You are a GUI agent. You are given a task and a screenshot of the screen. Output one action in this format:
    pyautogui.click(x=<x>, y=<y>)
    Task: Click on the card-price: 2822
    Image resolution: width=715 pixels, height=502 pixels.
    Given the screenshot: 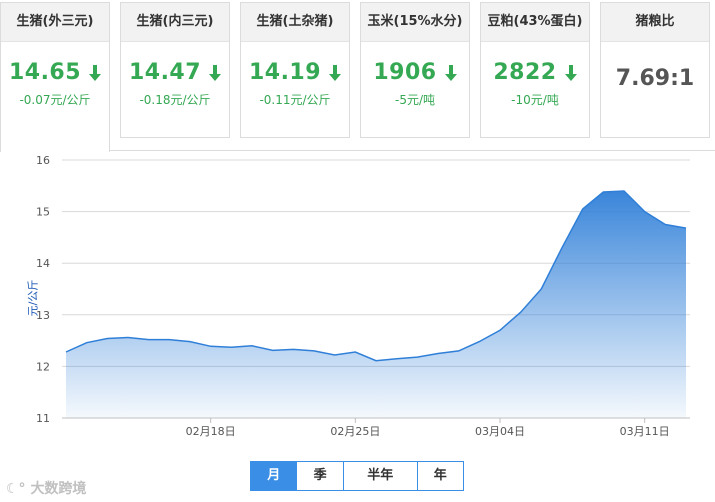 What is the action you would take?
    pyautogui.click(x=535, y=73)
    